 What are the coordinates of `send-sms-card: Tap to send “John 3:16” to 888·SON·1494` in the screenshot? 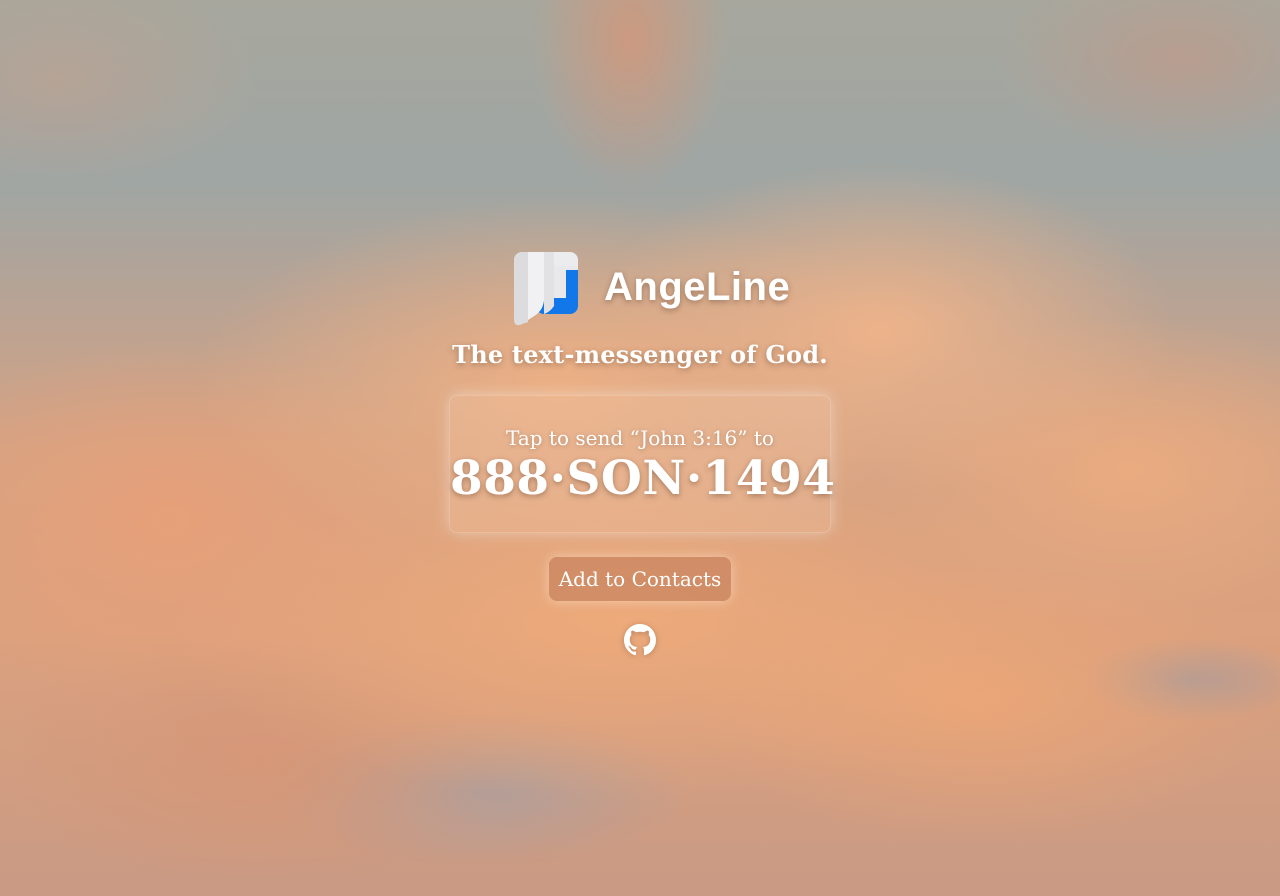 It's located at (642, 464).